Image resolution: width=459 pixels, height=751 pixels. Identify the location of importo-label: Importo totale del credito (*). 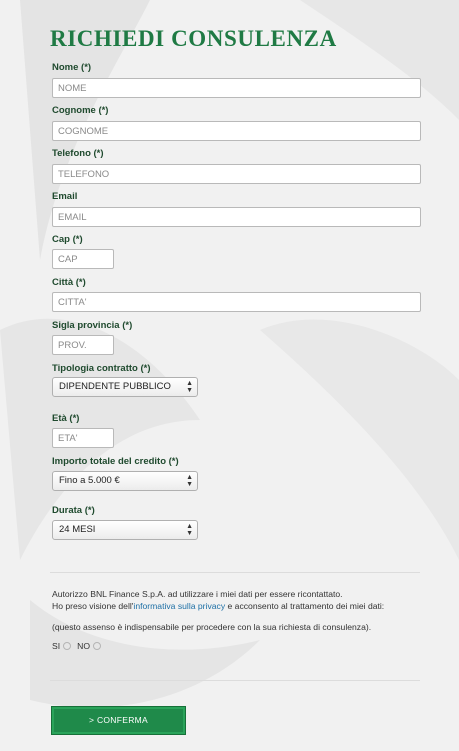
(115, 461).